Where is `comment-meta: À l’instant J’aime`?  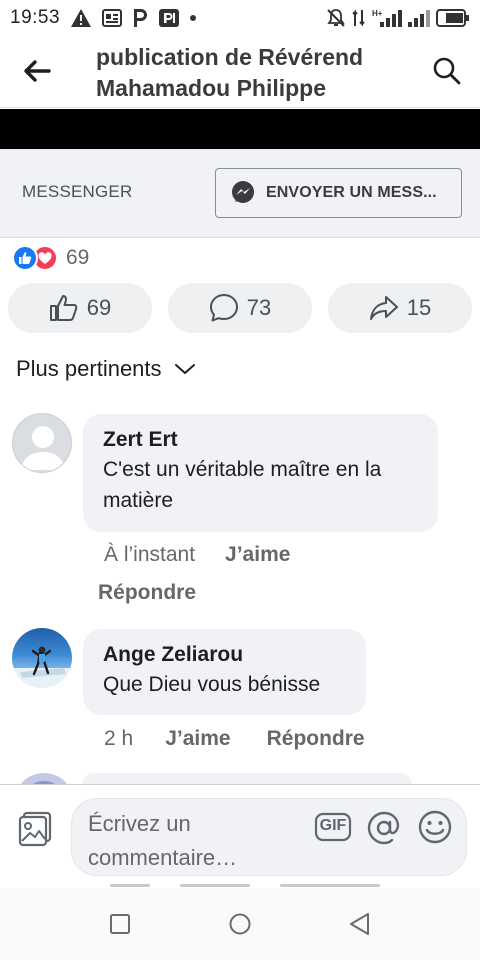 comment-meta: À l’instant J’aime is located at coordinates (197, 555).